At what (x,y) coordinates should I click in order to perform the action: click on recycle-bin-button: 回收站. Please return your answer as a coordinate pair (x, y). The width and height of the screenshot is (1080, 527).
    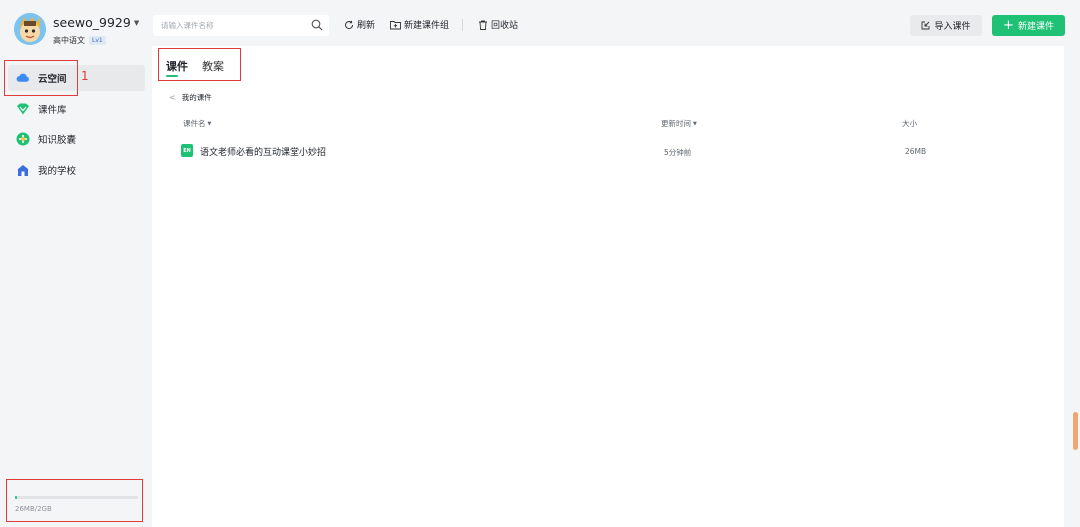
    Looking at the image, I should click on (498, 24).